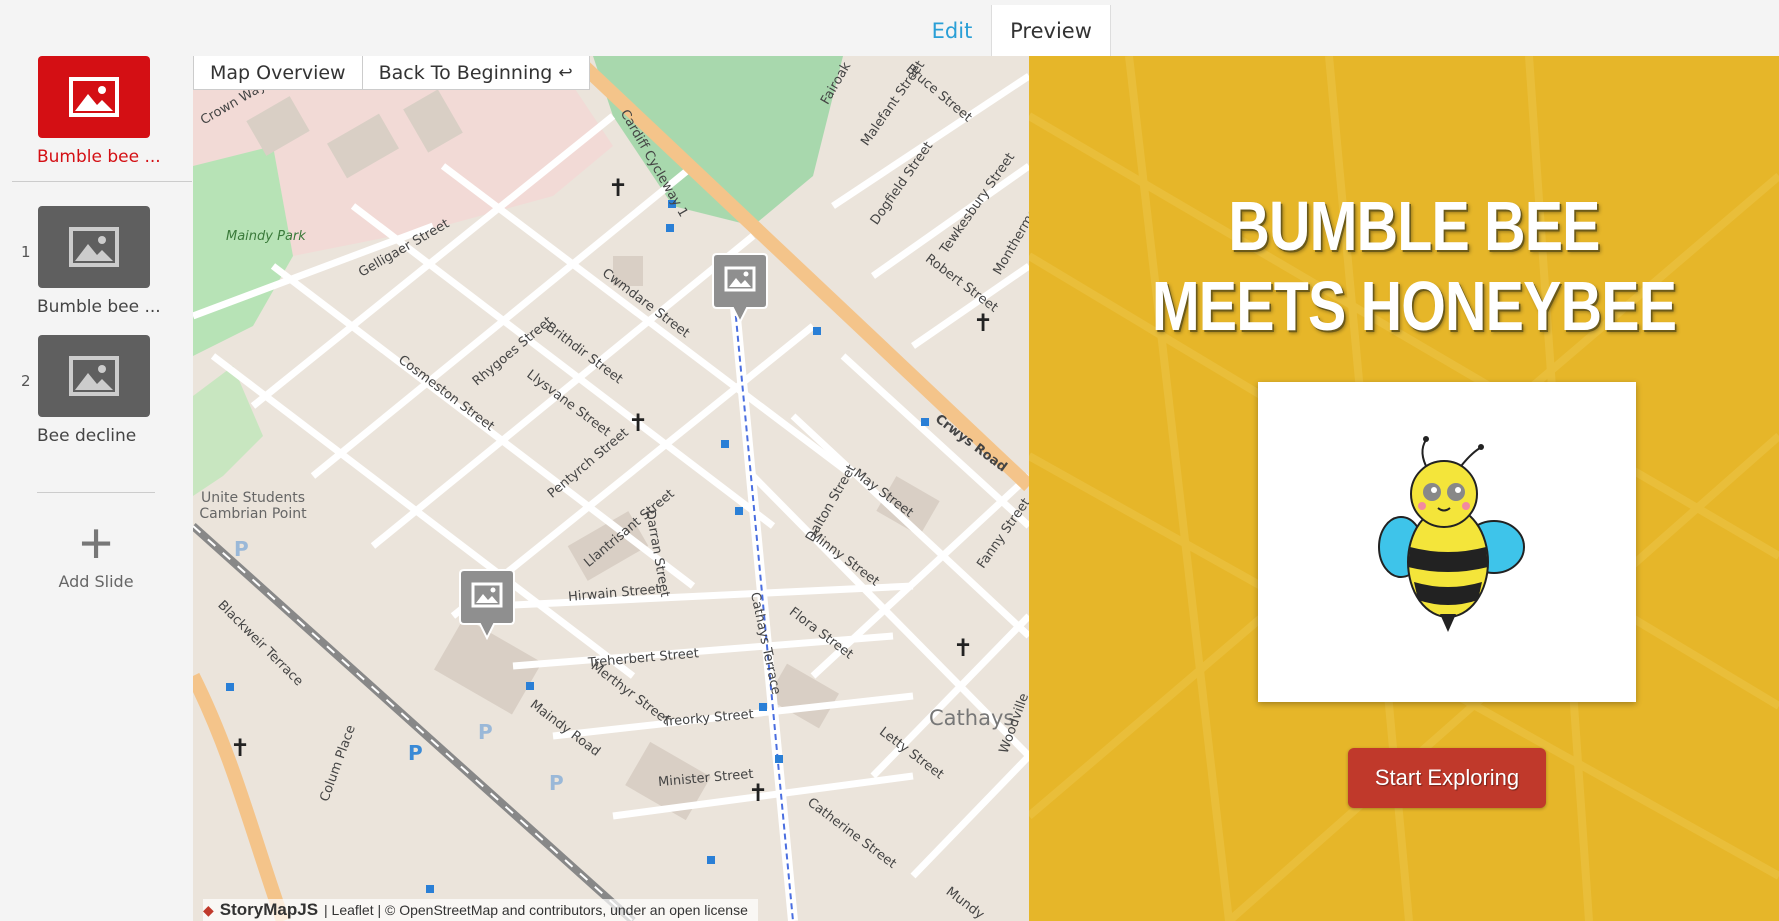  Describe the element at coordinates (1447, 778) in the screenshot. I see `start-exploring-button: Start Exploring` at that location.